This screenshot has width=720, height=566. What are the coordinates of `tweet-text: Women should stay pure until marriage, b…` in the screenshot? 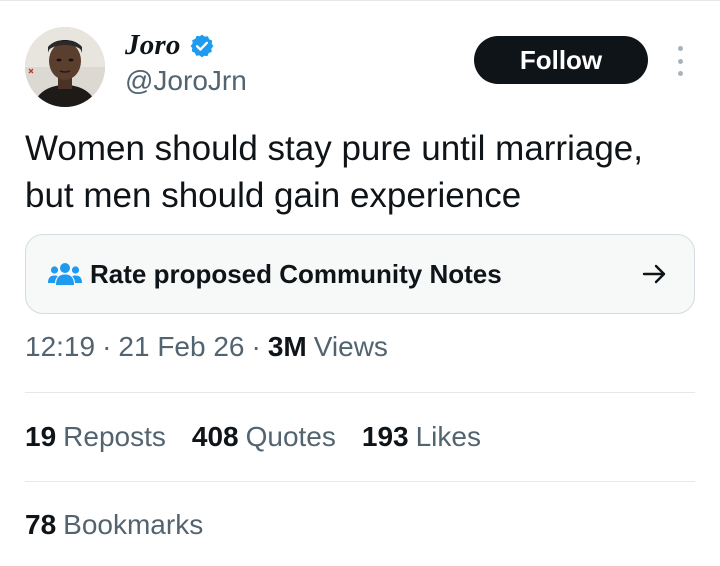 It's located at (334, 172).